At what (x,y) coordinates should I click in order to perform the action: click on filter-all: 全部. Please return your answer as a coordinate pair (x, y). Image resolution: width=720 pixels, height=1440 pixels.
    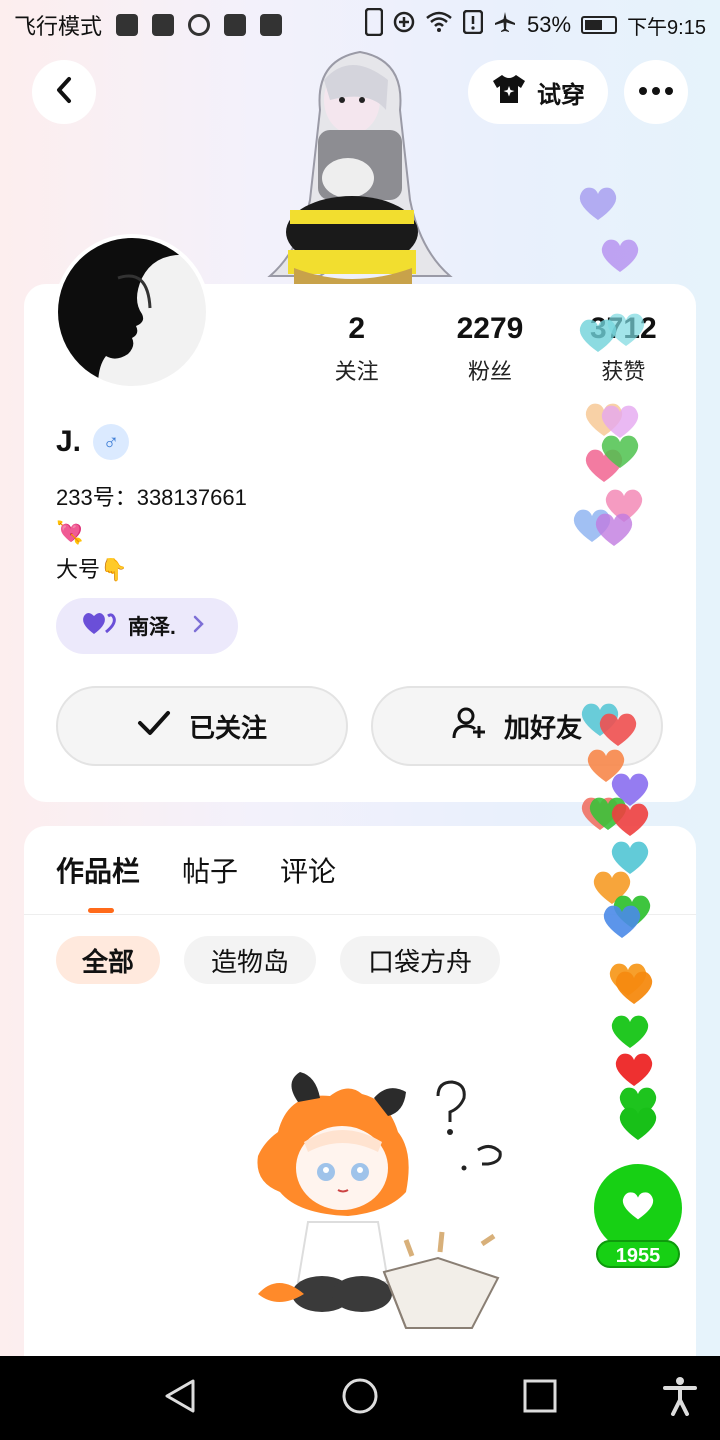
    Looking at the image, I should click on (108, 960).